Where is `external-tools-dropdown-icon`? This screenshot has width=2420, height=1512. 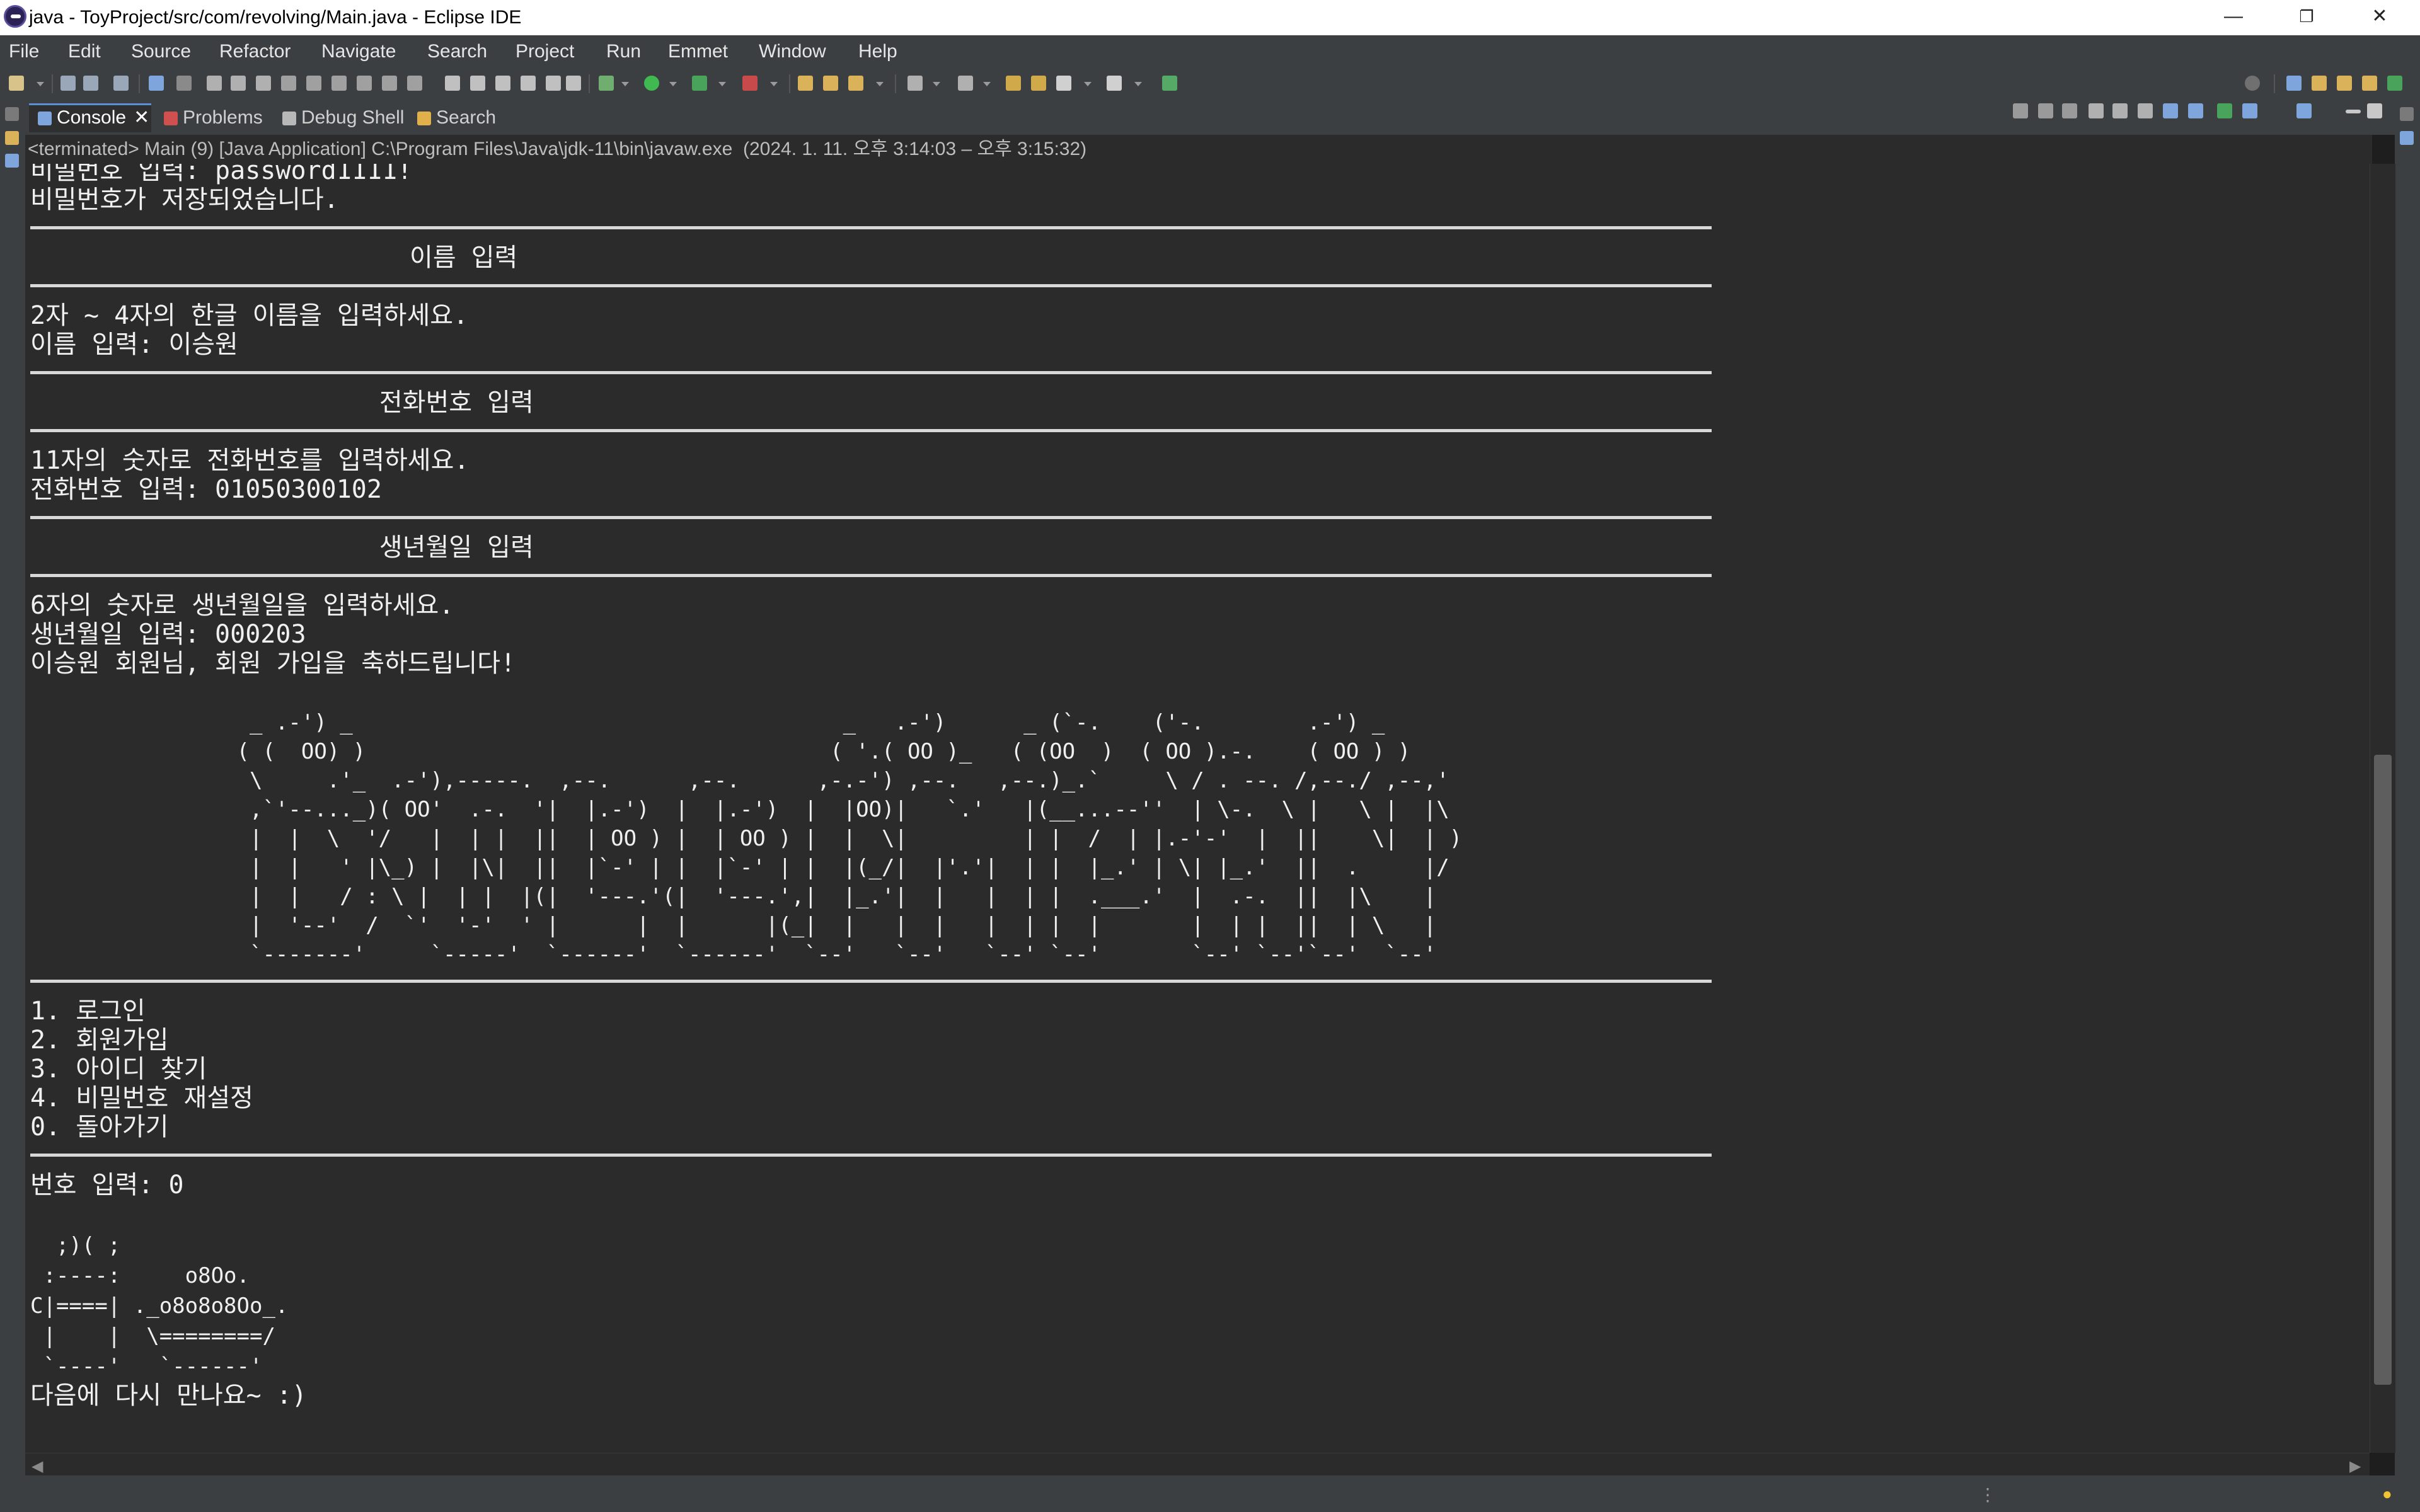
external-tools-dropdown-icon is located at coordinates (774, 84).